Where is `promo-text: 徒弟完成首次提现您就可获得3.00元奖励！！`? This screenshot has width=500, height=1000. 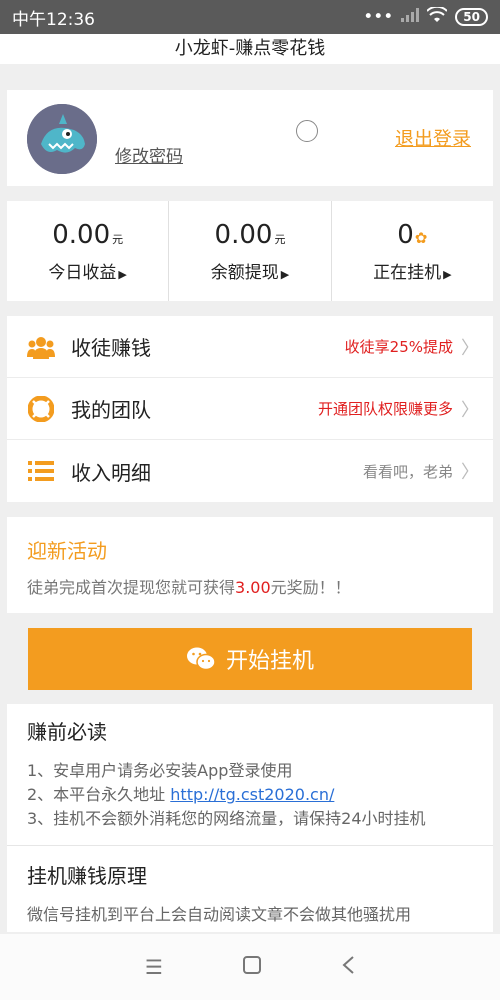 promo-text: 徒弟完成首次提现您就可获得3.00元奖励！！ is located at coordinates (250, 586).